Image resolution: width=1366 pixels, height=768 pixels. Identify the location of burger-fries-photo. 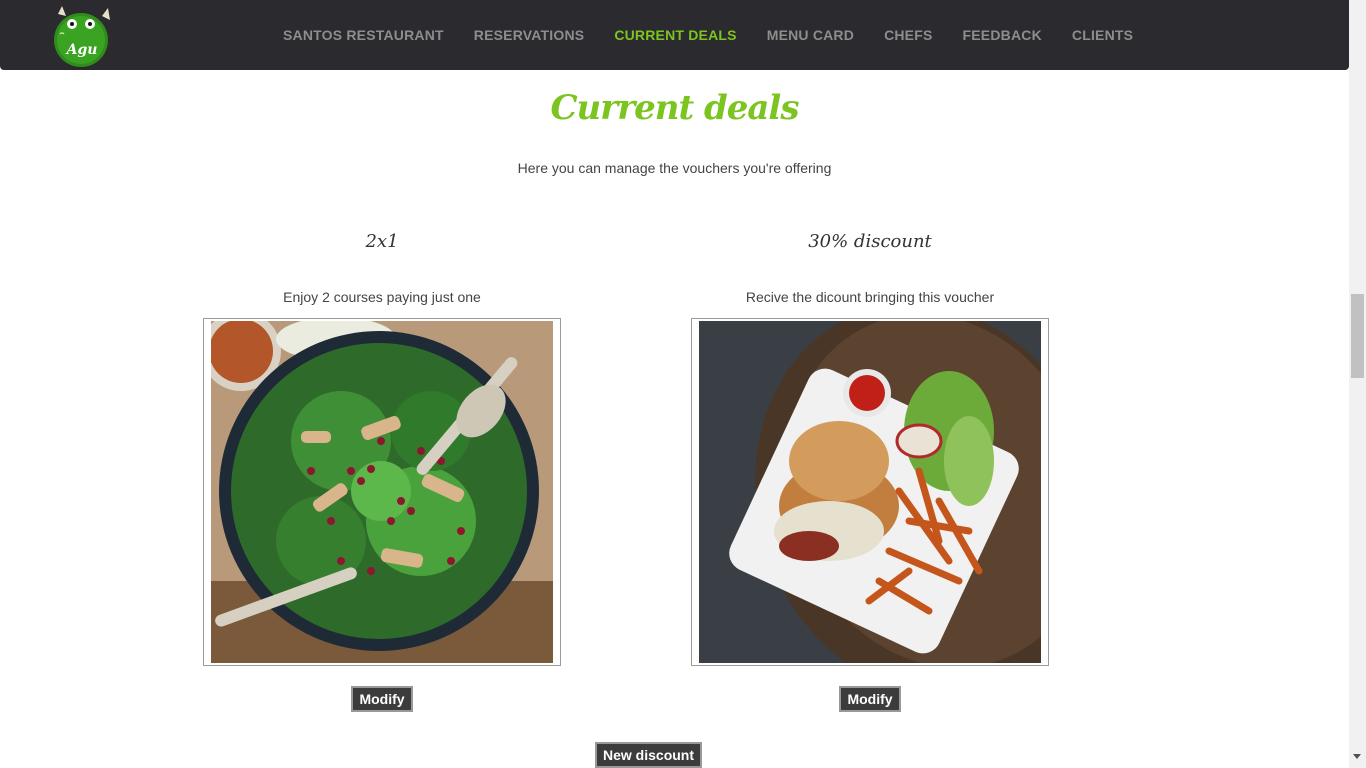
(870, 492).